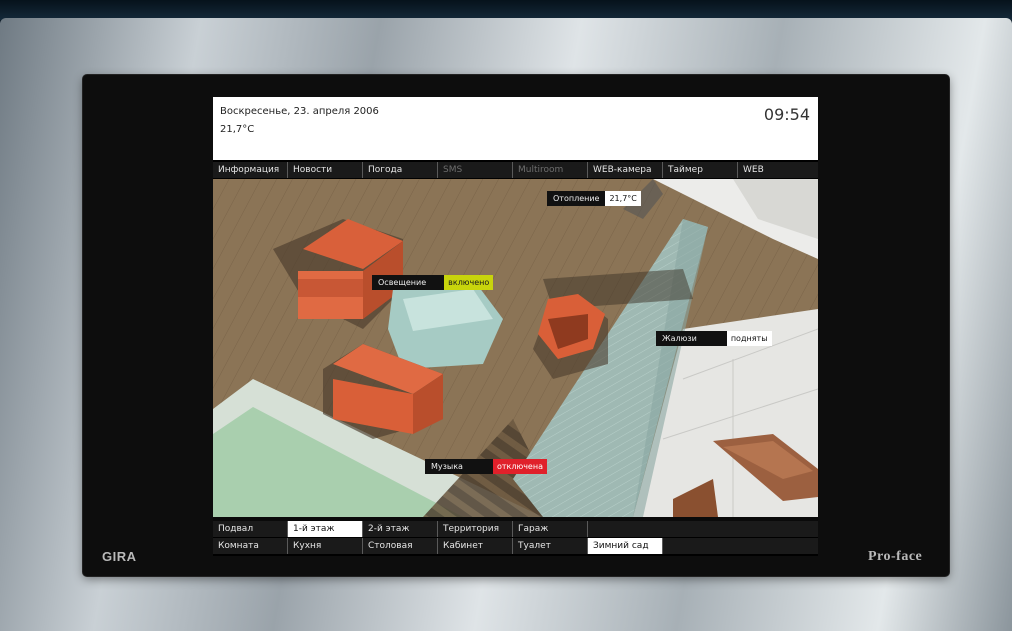 This screenshot has height=631, width=1012. I want to click on tab-garage: Гараж, so click(550, 529).